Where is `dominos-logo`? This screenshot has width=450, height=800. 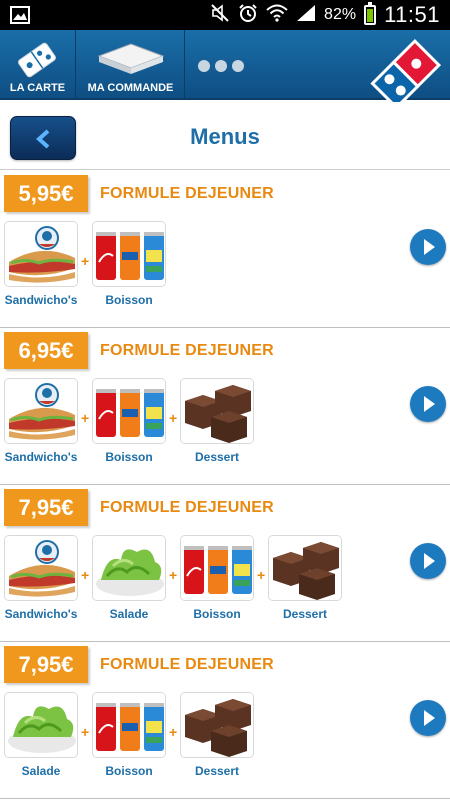 dominos-logo is located at coordinates (405, 75).